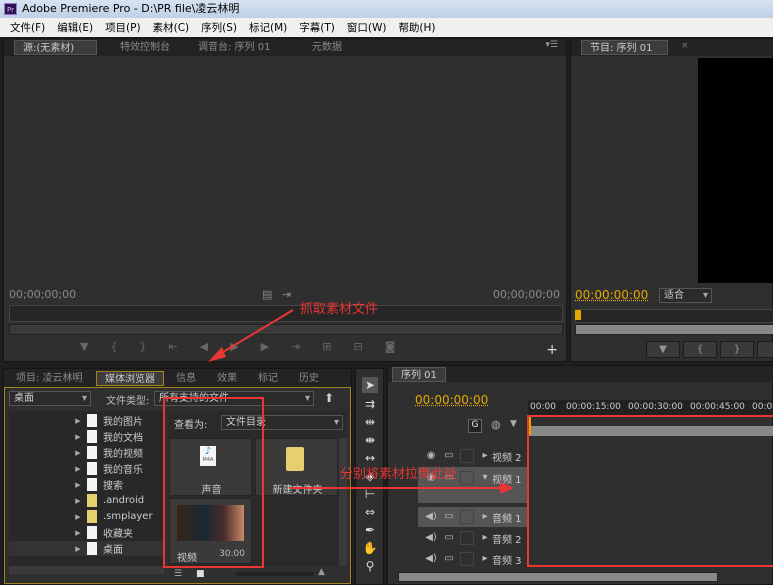  Describe the element at coordinates (255, 332) in the screenshot. I see `arrow-grab` at that location.